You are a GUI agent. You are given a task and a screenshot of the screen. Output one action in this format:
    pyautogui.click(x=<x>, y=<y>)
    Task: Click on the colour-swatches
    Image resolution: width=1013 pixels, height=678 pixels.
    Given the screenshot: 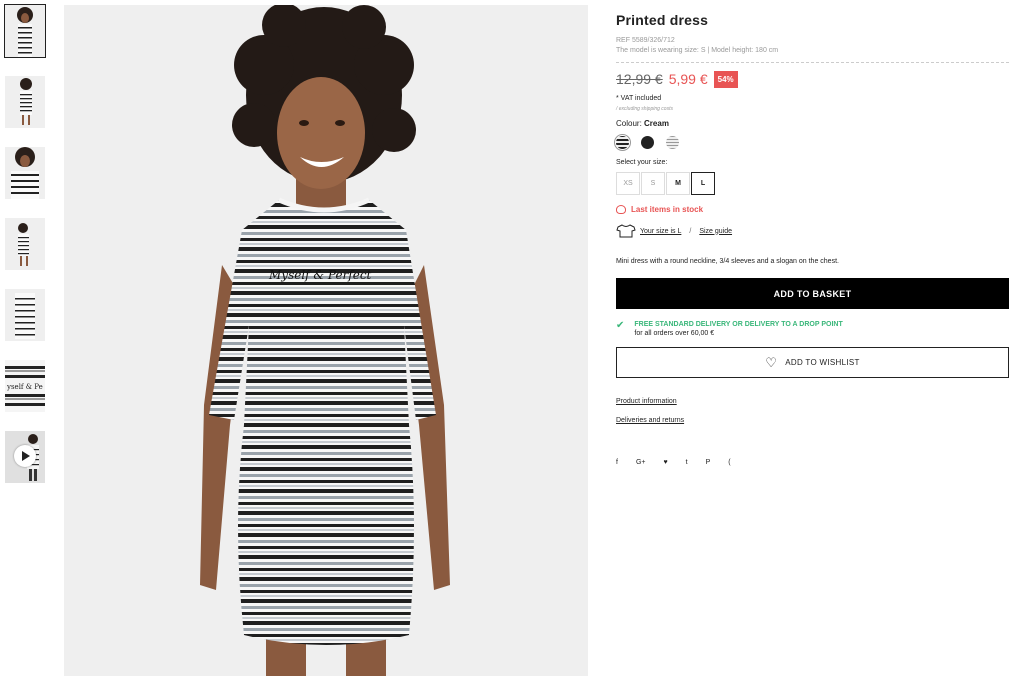 What is the action you would take?
    pyautogui.click(x=811, y=142)
    